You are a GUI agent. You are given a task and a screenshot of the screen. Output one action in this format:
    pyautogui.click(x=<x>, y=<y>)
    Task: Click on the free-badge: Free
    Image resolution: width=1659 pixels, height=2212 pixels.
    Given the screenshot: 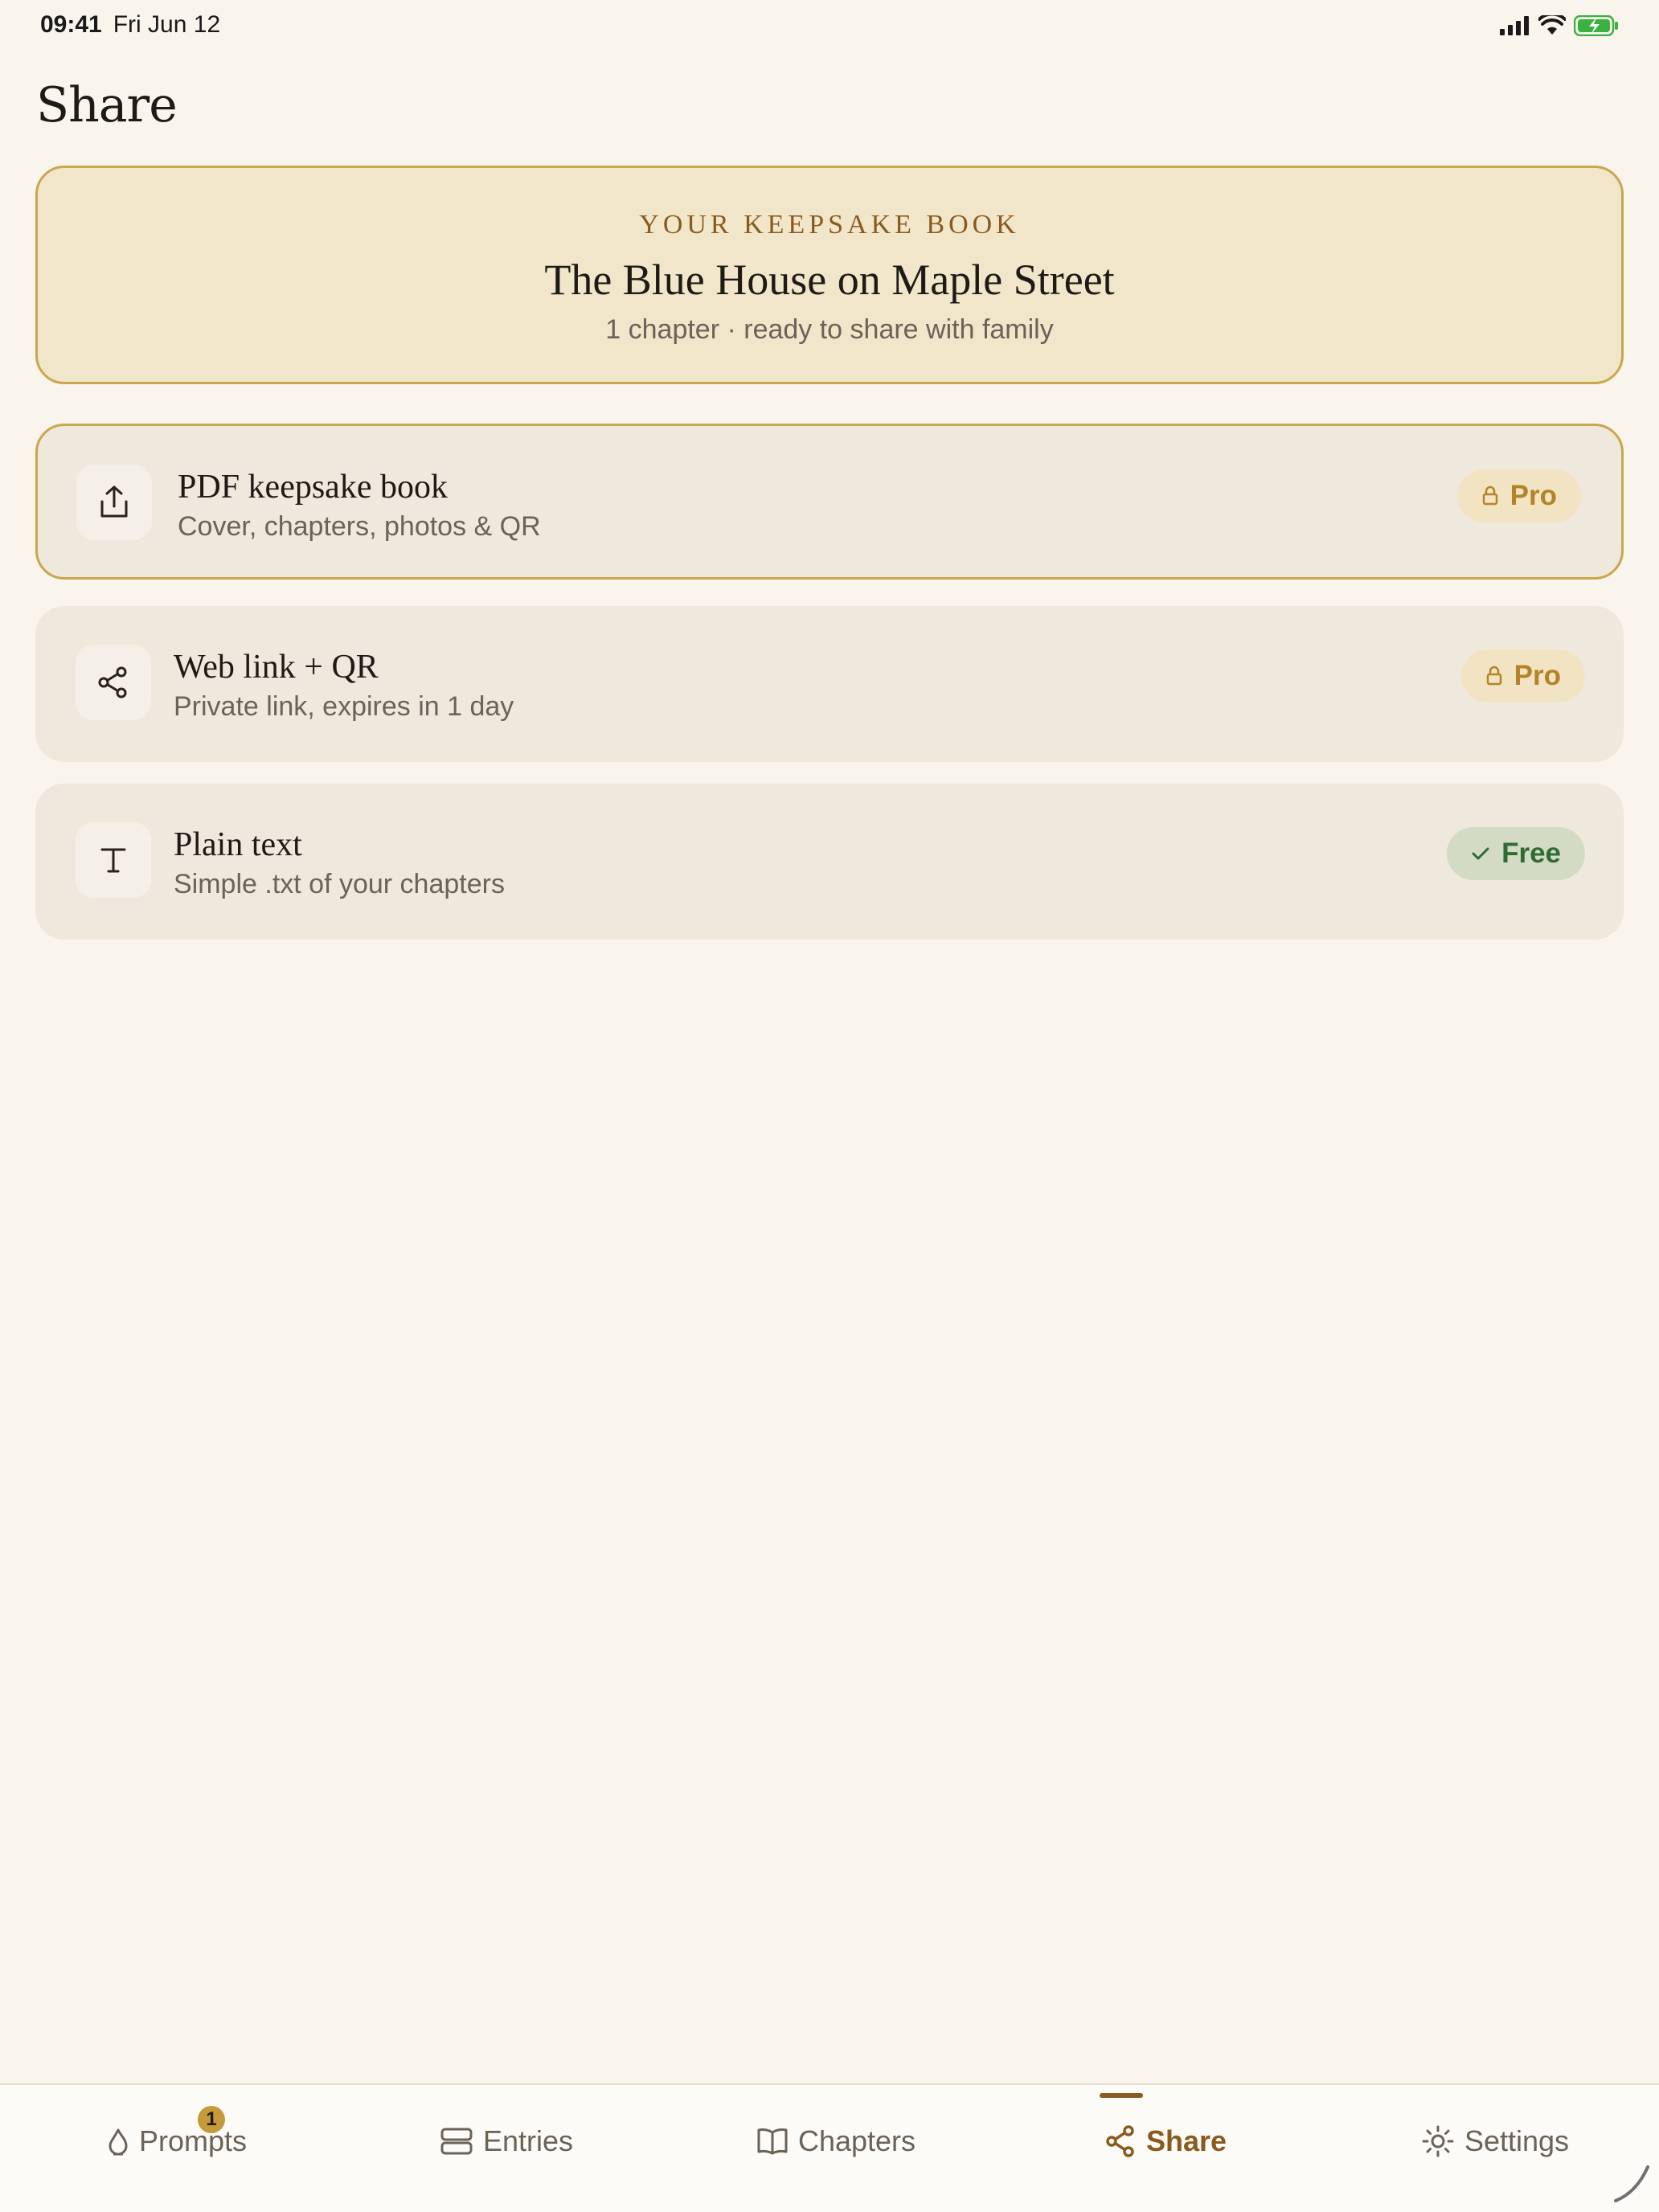 What is the action you would take?
    pyautogui.click(x=1516, y=853)
    